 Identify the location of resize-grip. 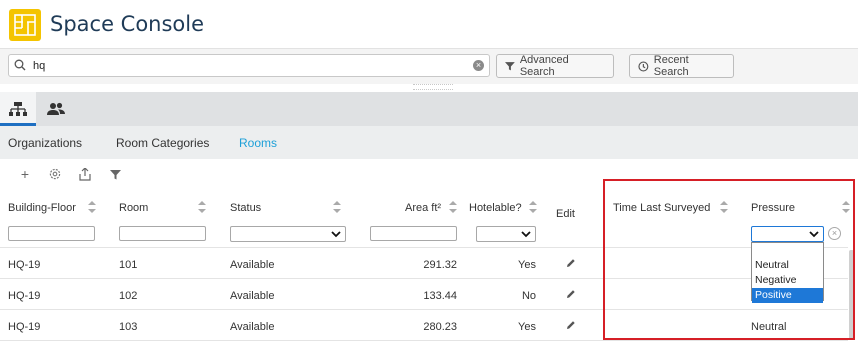
(433, 87).